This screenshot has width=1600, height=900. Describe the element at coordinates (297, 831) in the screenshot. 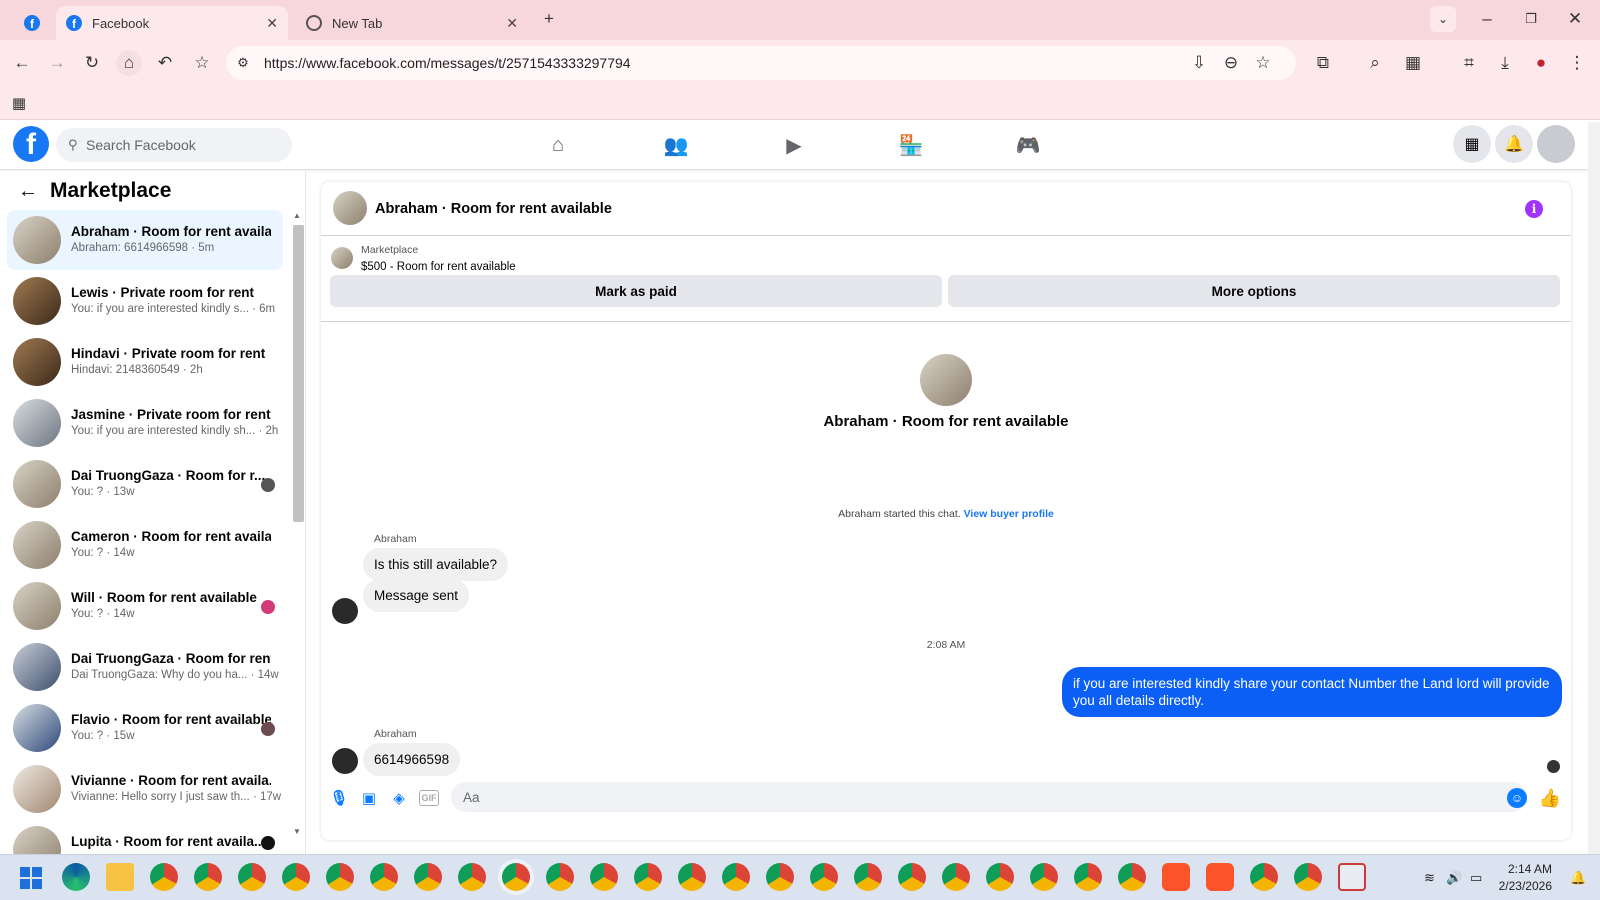

I see `scroll-down-icon: ▼` at that location.